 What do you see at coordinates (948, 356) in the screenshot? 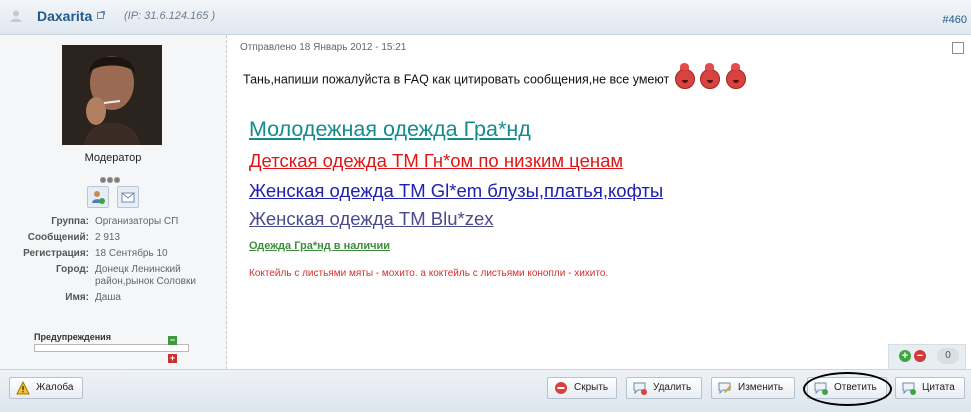
I see `rating-count: 0` at bounding box center [948, 356].